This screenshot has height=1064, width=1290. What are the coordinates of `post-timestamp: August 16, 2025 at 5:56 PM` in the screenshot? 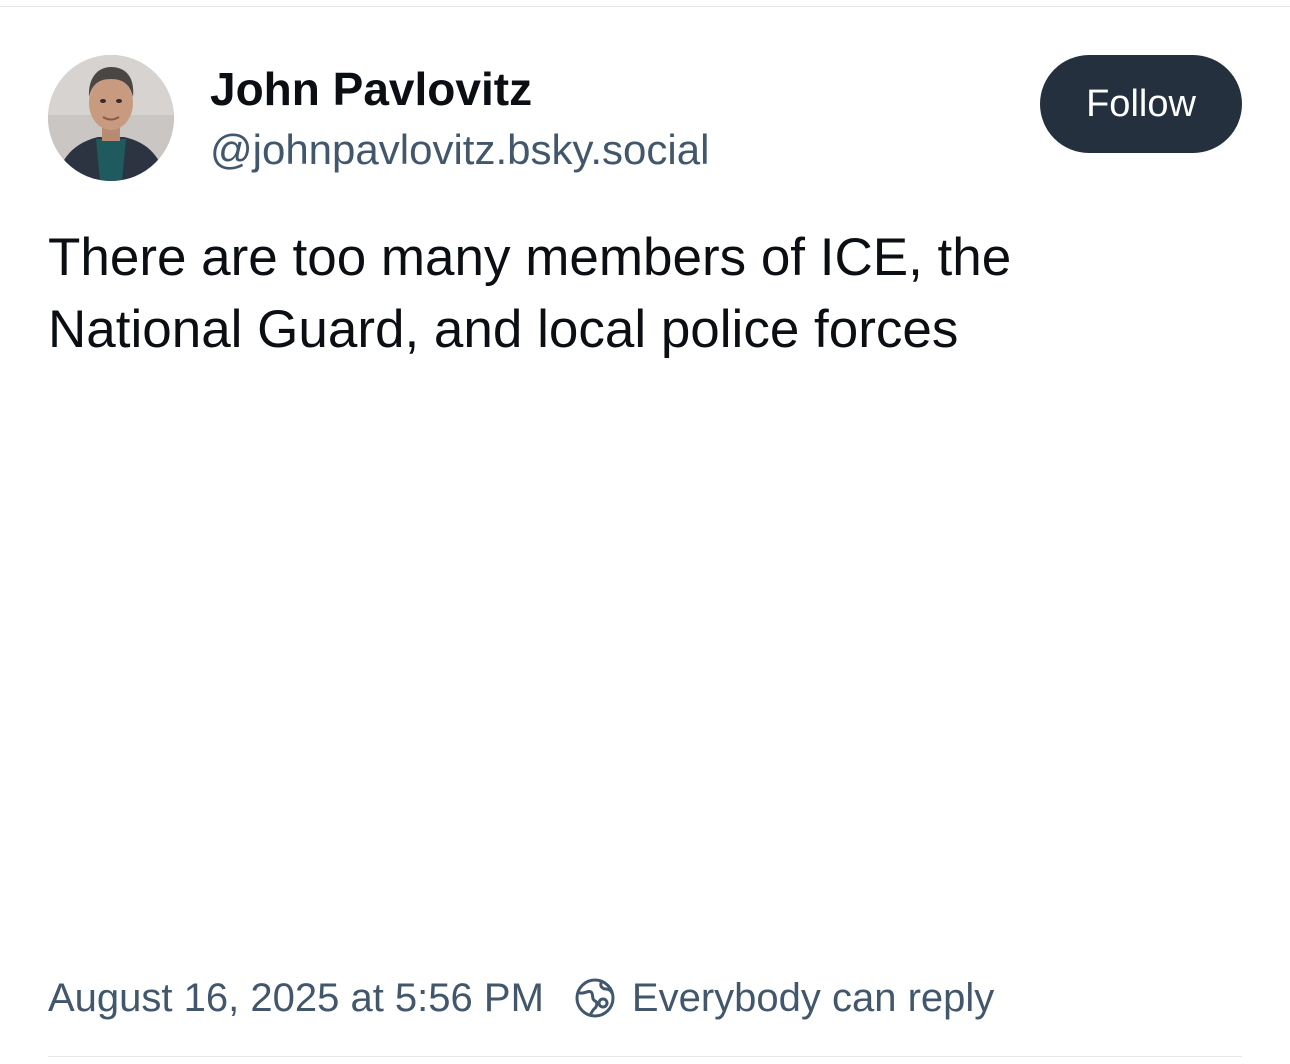 It's located at (296, 998).